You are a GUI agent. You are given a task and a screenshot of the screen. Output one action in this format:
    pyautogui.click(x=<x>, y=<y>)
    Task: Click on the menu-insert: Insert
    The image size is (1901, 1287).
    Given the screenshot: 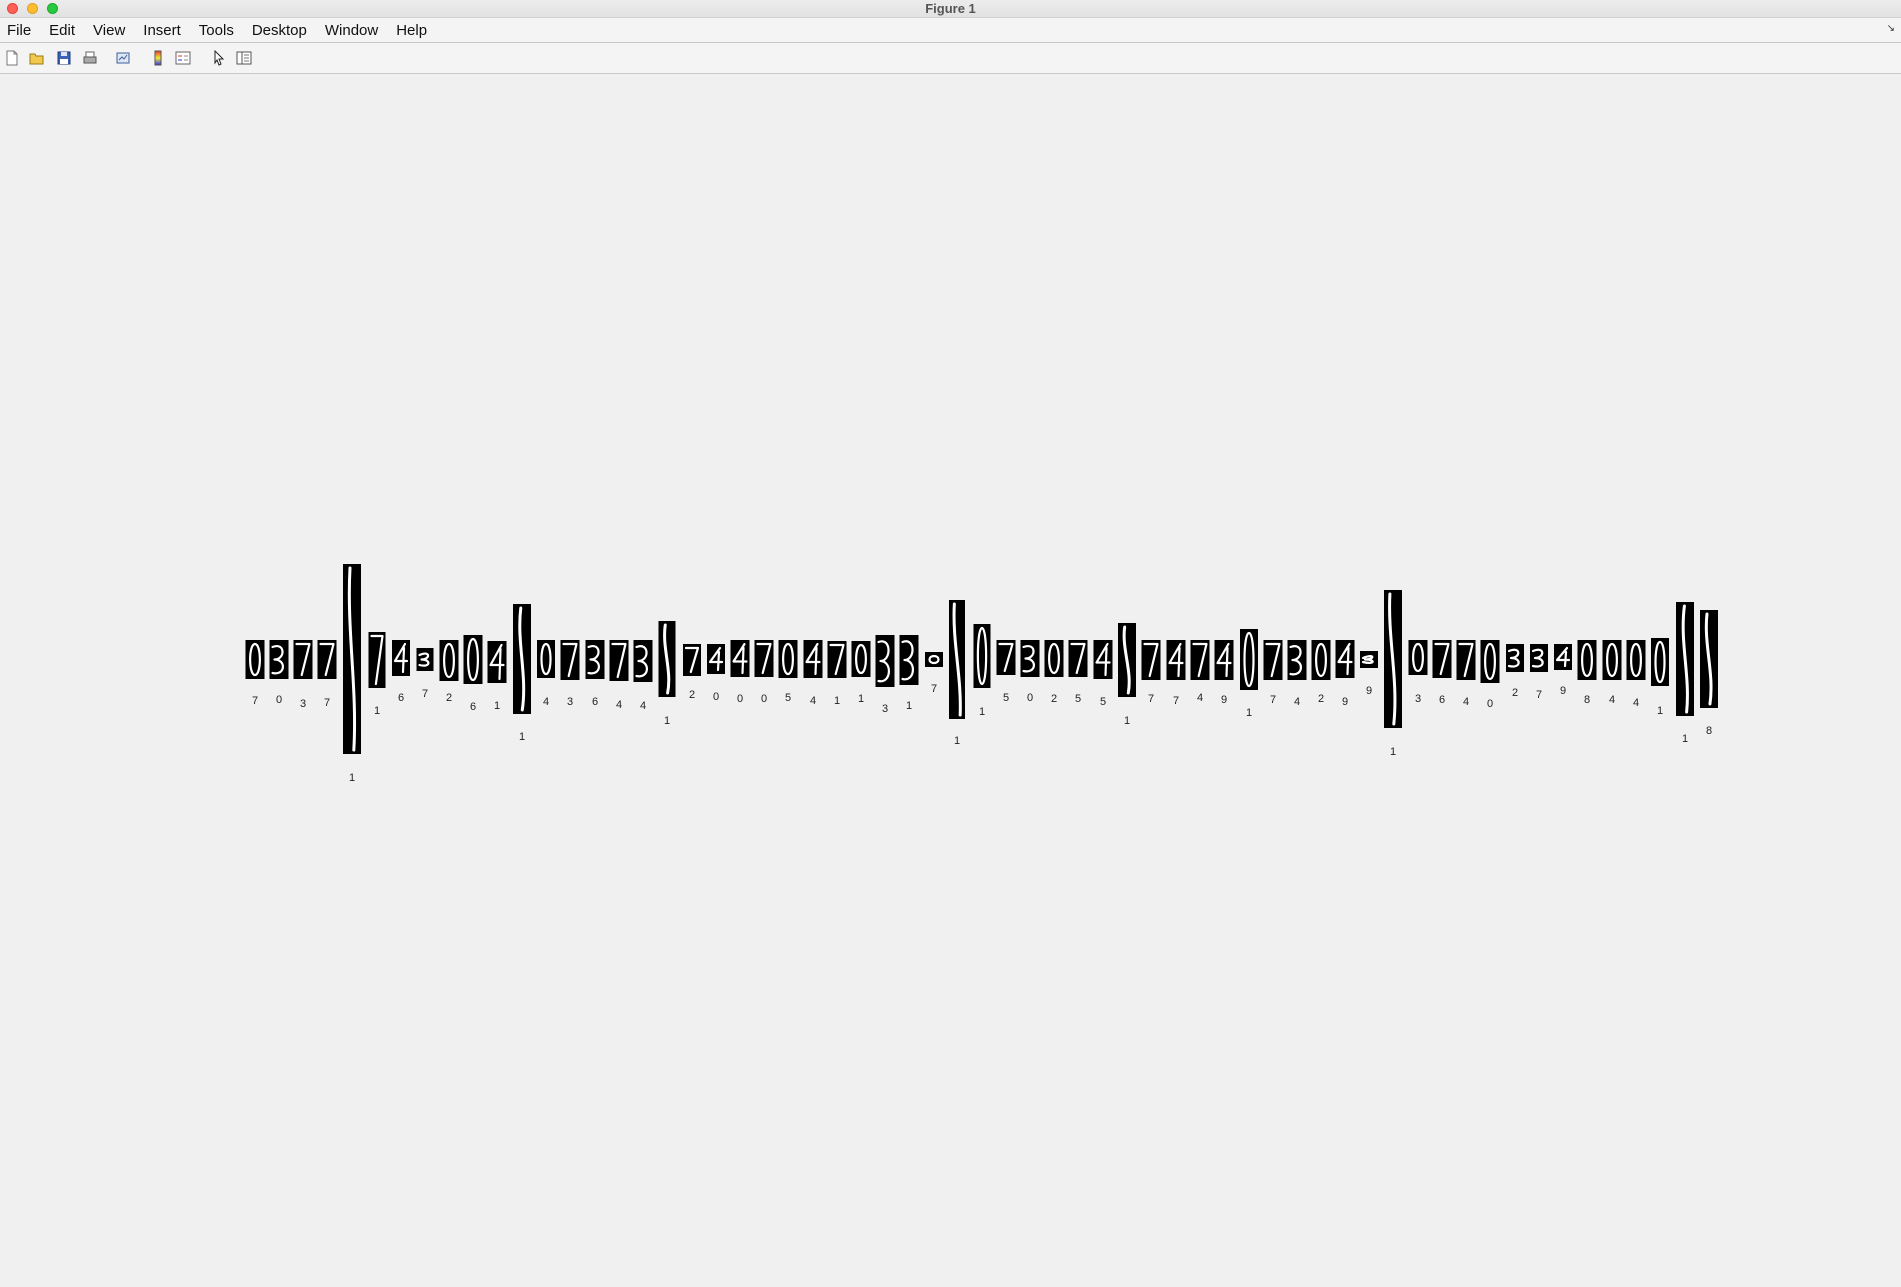 What is the action you would take?
    pyautogui.click(x=162, y=30)
    